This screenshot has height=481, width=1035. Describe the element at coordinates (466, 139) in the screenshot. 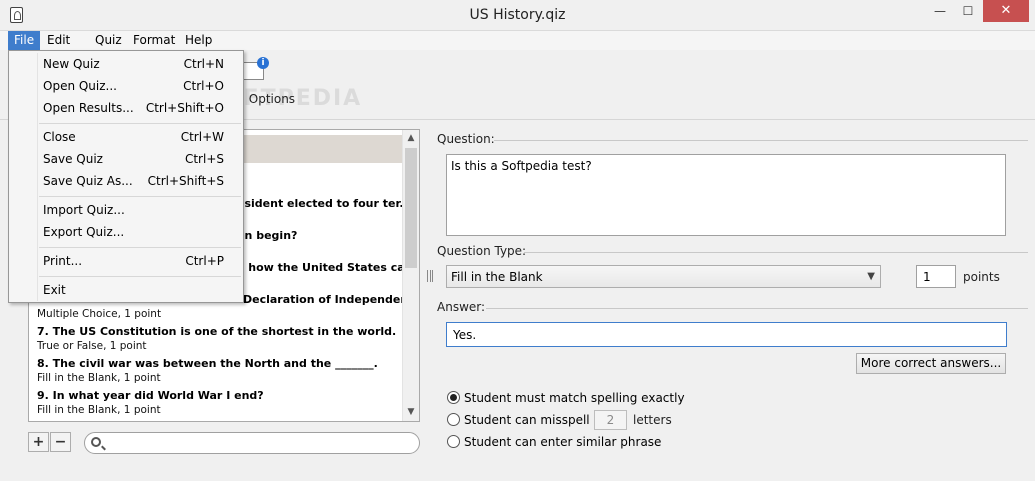

I see `question-label: Question:` at that location.